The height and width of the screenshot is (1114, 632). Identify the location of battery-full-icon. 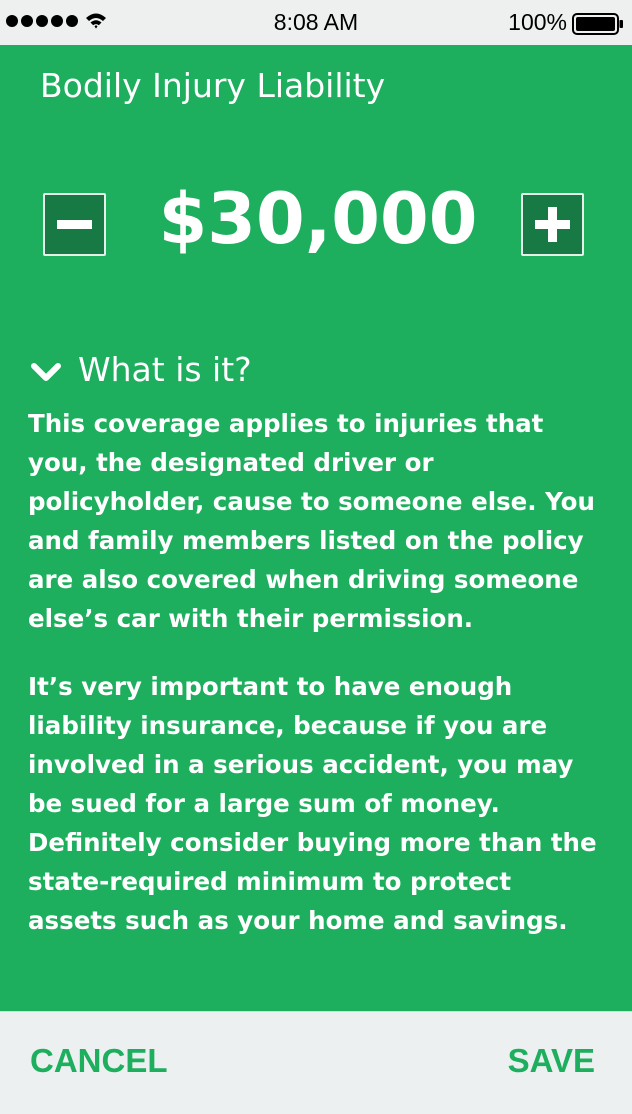
(597, 24).